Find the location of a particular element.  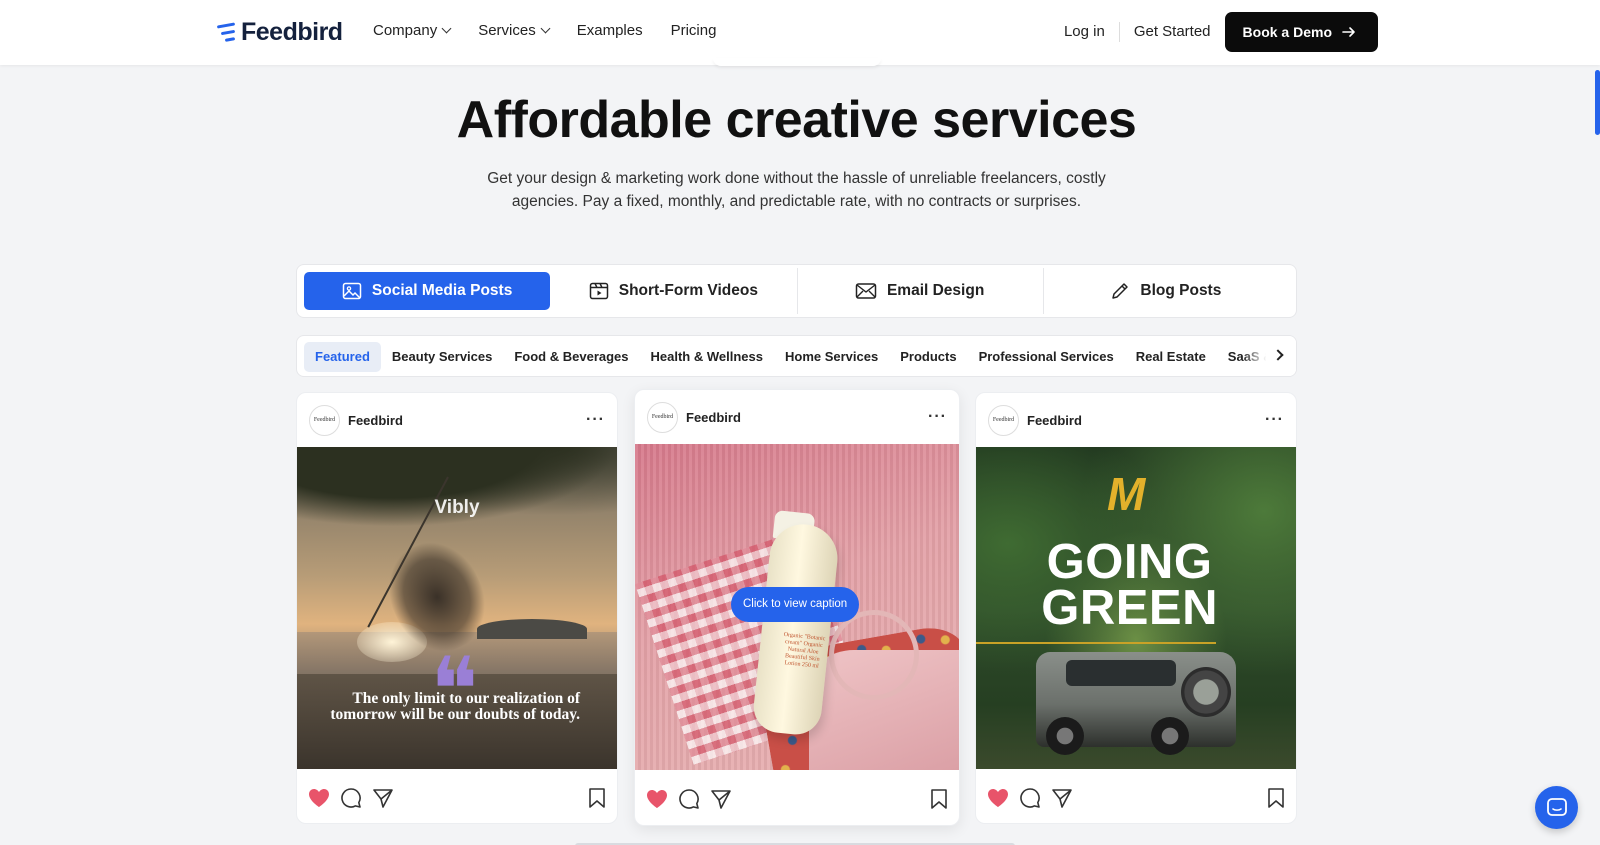

video-icon is located at coordinates (598, 291).